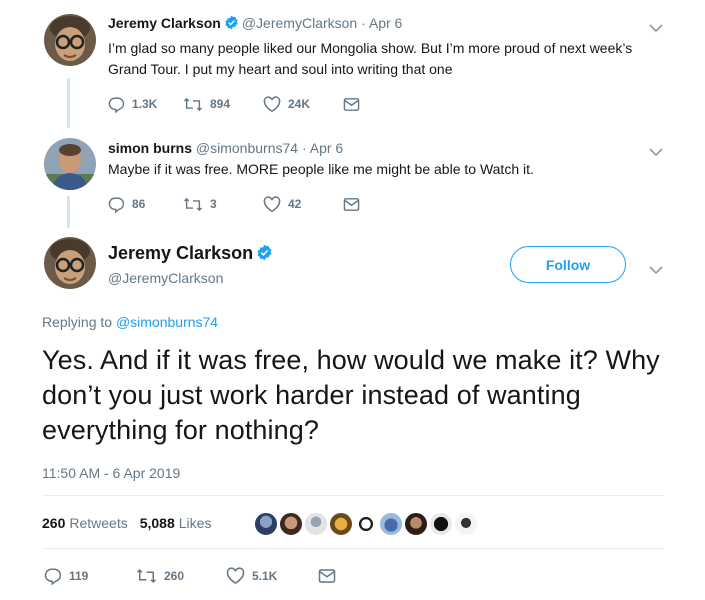 This screenshot has width=705, height=600. Describe the element at coordinates (132, 523) in the screenshot. I see `engagement-stats: 260 Retweets 5,088 Likes` at that location.